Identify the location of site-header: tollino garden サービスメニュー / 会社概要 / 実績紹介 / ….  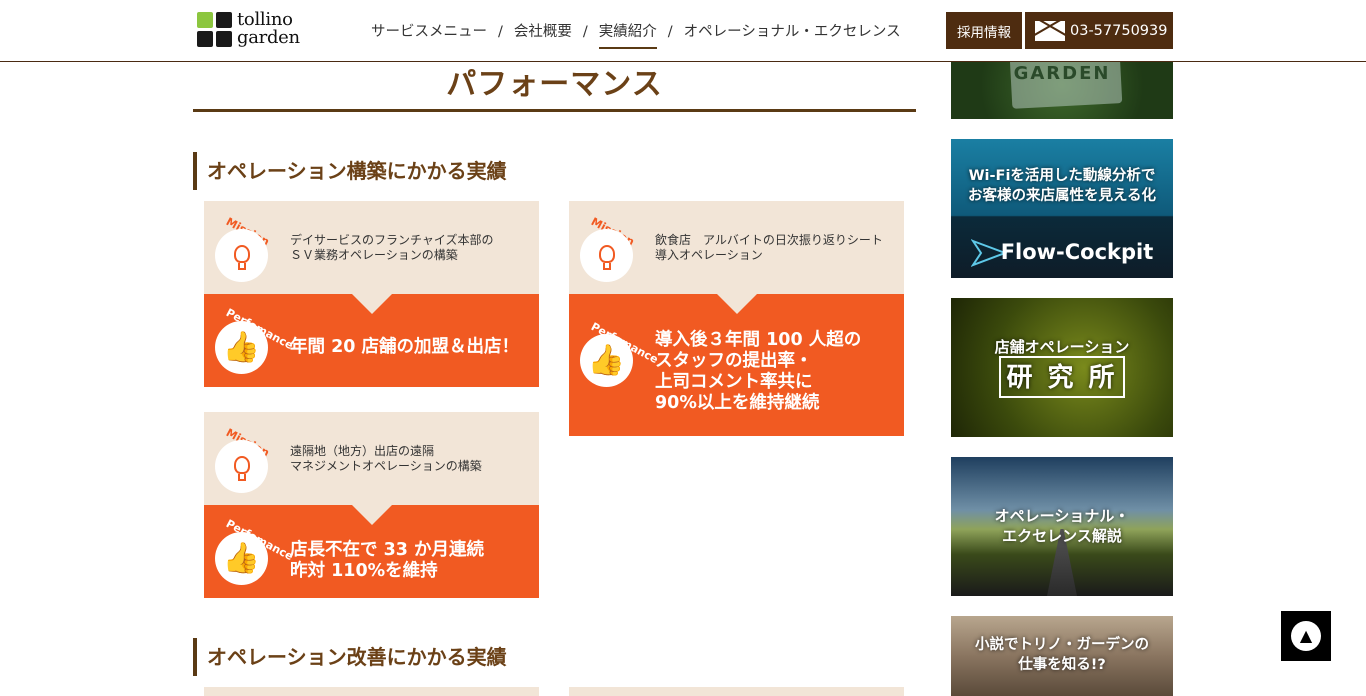
(683, 31).